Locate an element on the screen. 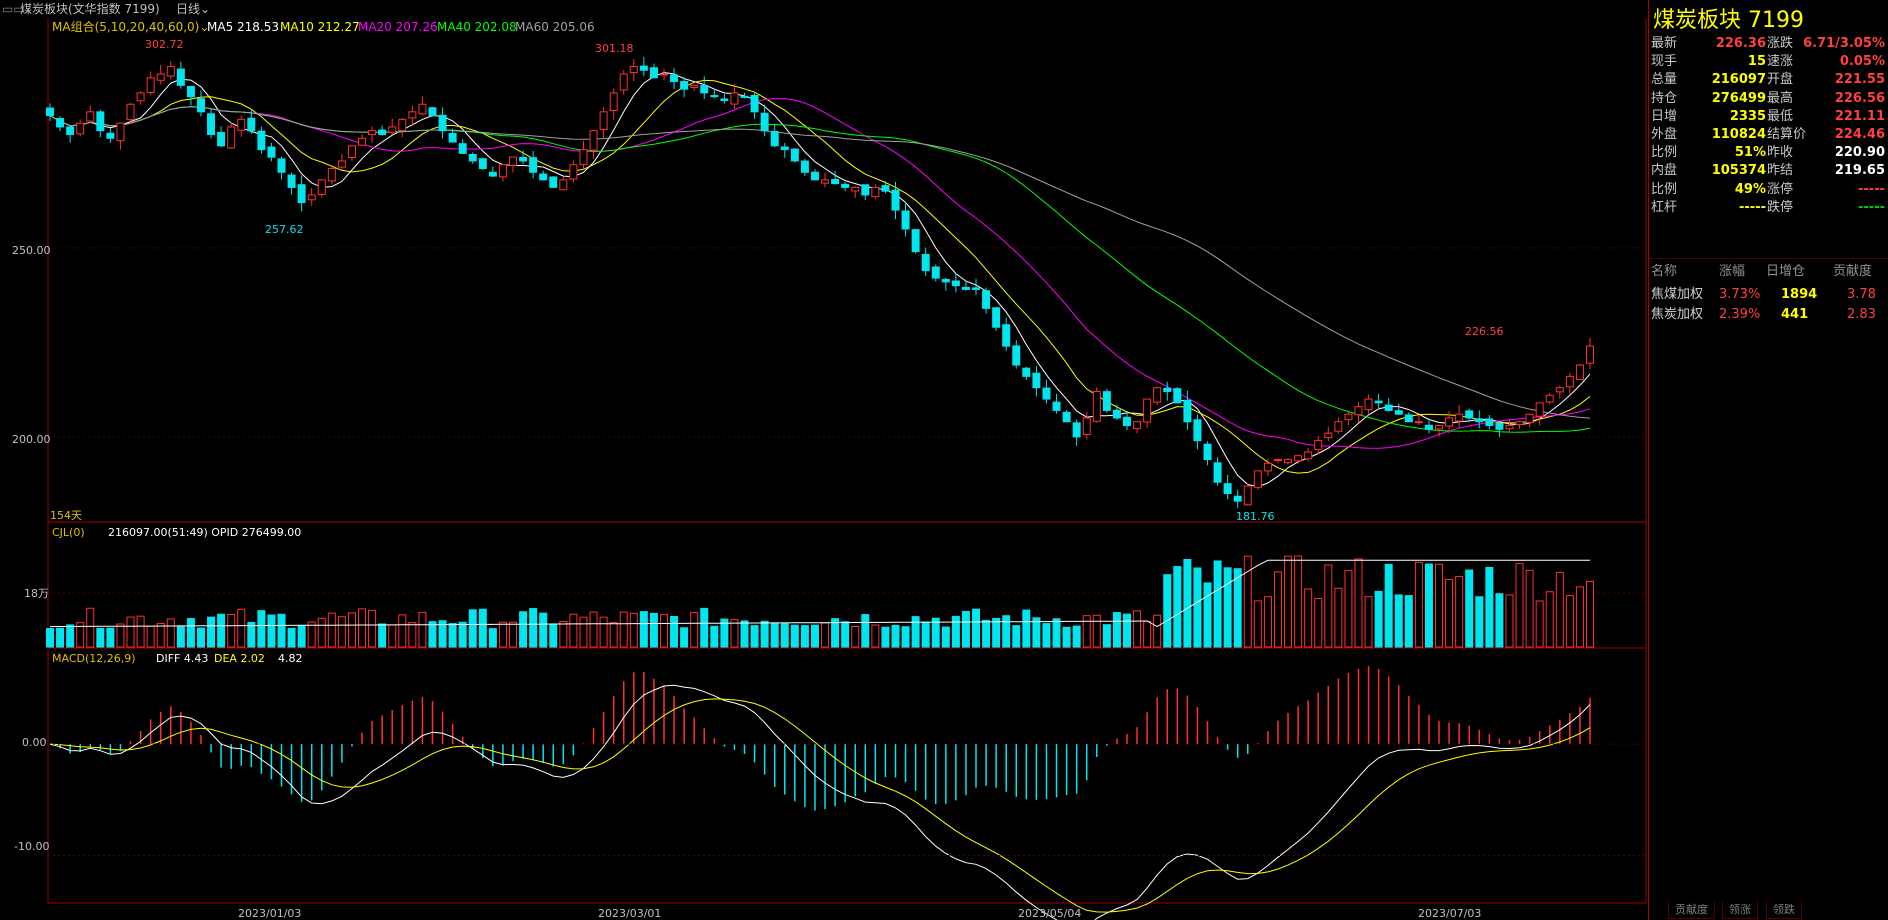 This screenshot has height=920, width=1888. contrib-row: 焦煤加权 3.73% 1894 3.78 is located at coordinates (1768, 295).